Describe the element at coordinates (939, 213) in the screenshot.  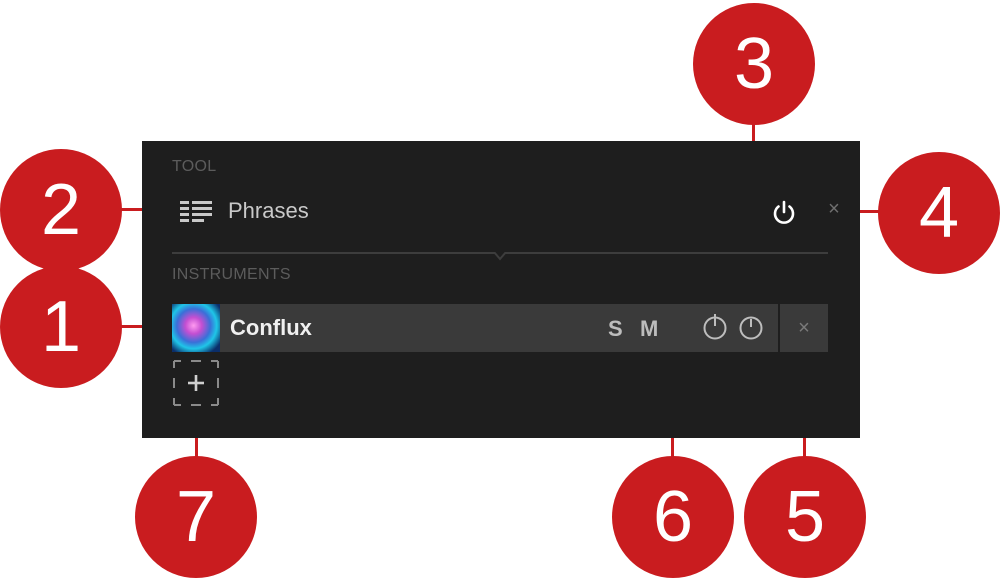
I see `callout-4: 4` at that location.